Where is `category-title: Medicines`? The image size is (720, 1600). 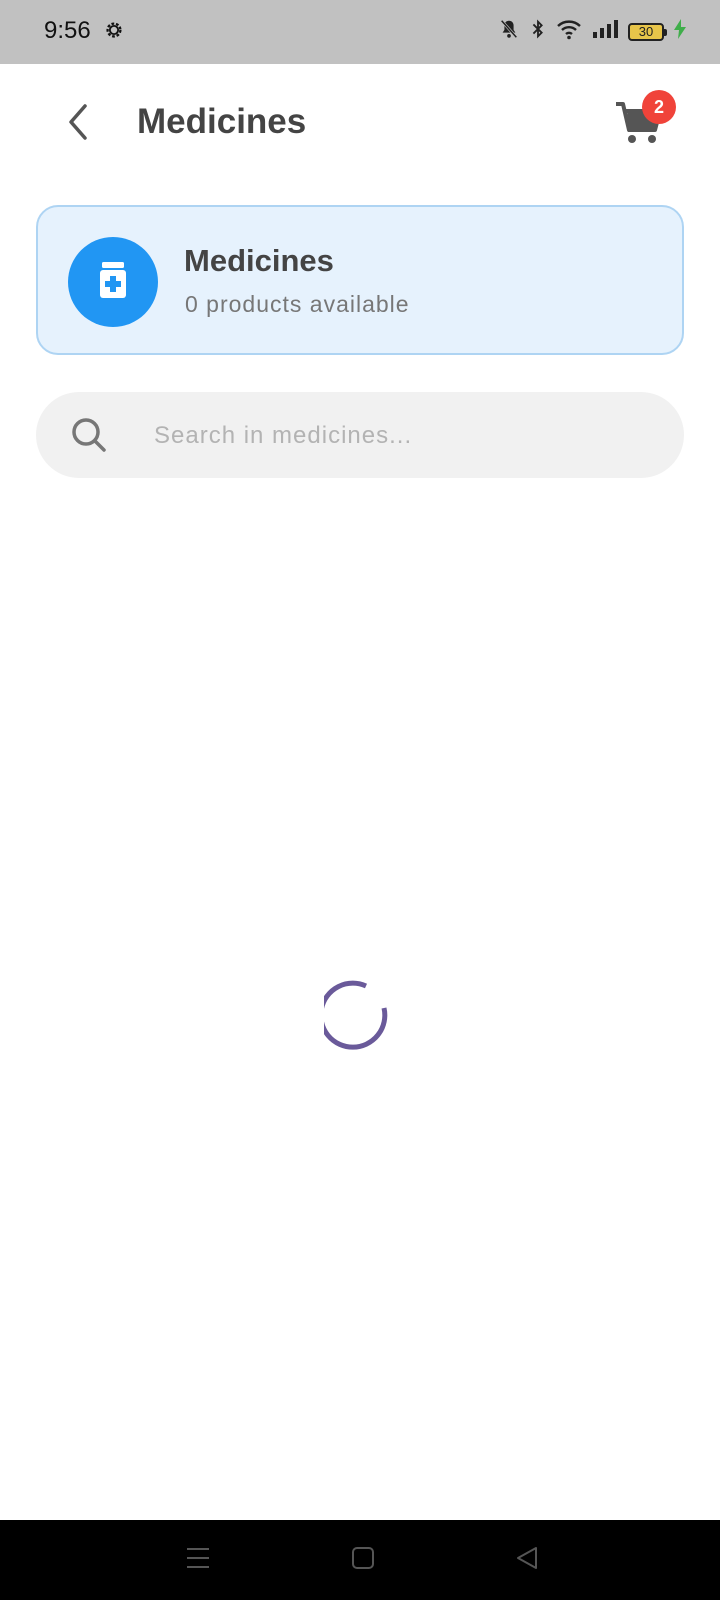 category-title: Medicines is located at coordinates (259, 260).